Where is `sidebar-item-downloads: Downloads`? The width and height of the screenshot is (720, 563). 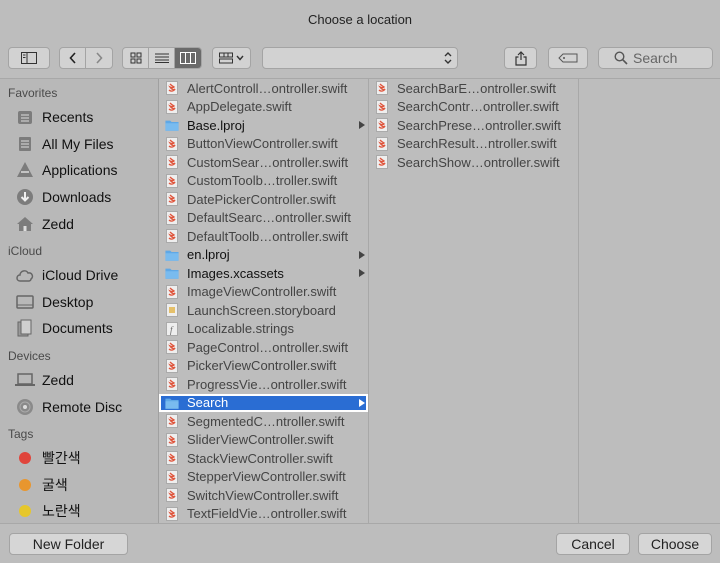
sidebar-item-downloads: Downloads is located at coordinates (79, 197).